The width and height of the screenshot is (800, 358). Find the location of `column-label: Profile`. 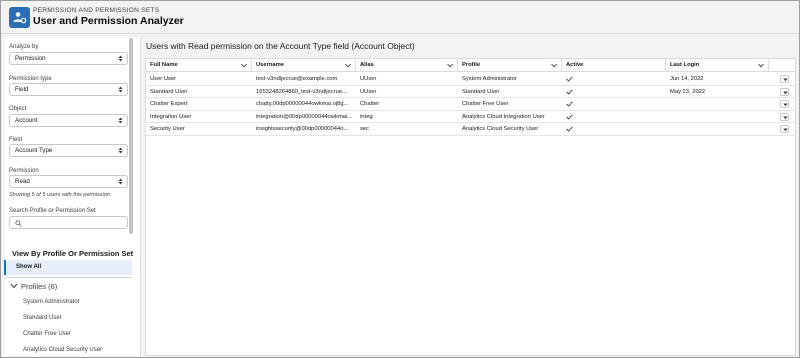

column-label: Profile is located at coordinates (471, 65).